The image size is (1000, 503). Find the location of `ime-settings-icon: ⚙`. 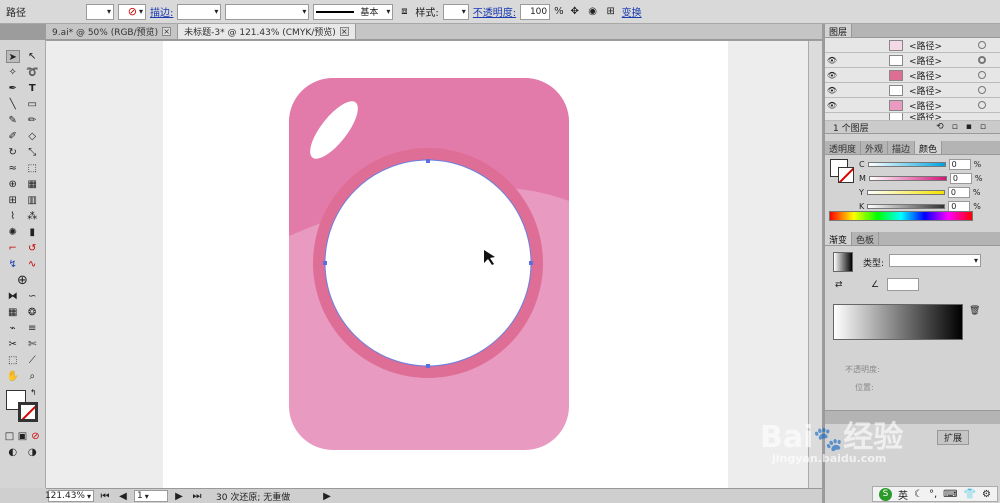

ime-settings-icon: ⚙ is located at coordinates (986, 494).